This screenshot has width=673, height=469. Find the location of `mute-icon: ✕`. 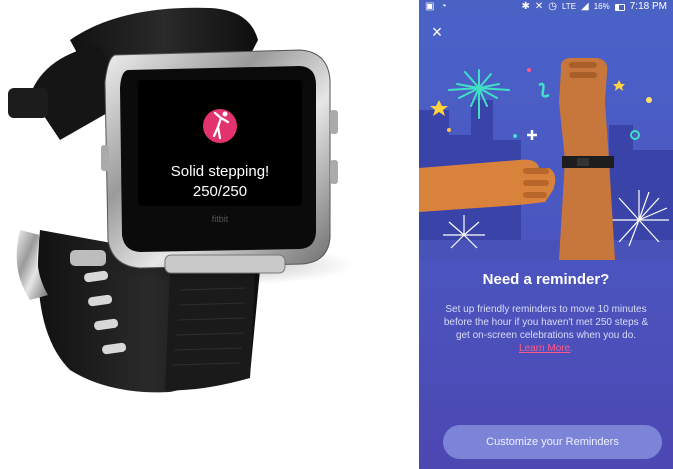

mute-icon: ✕ is located at coordinates (539, 6).